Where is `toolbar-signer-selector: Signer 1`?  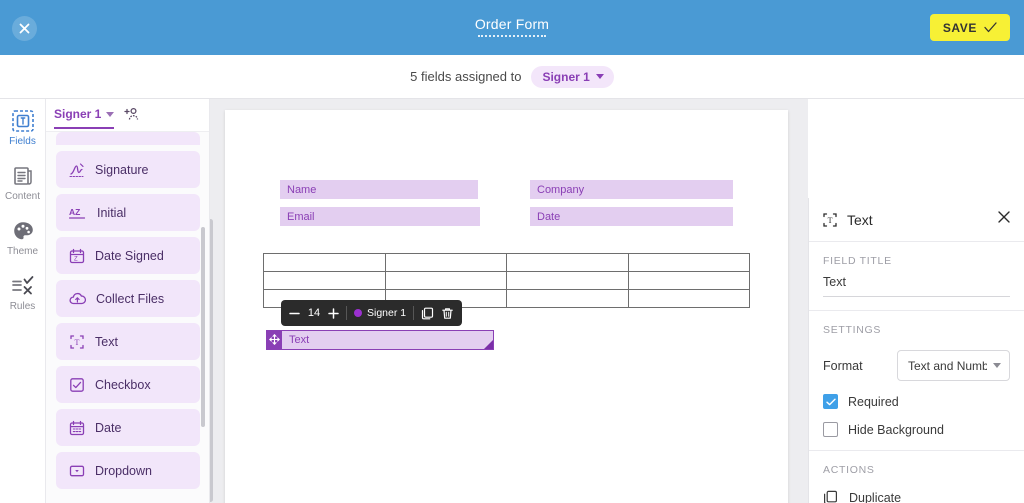
toolbar-signer-selector: Signer 1 is located at coordinates (380, 313).